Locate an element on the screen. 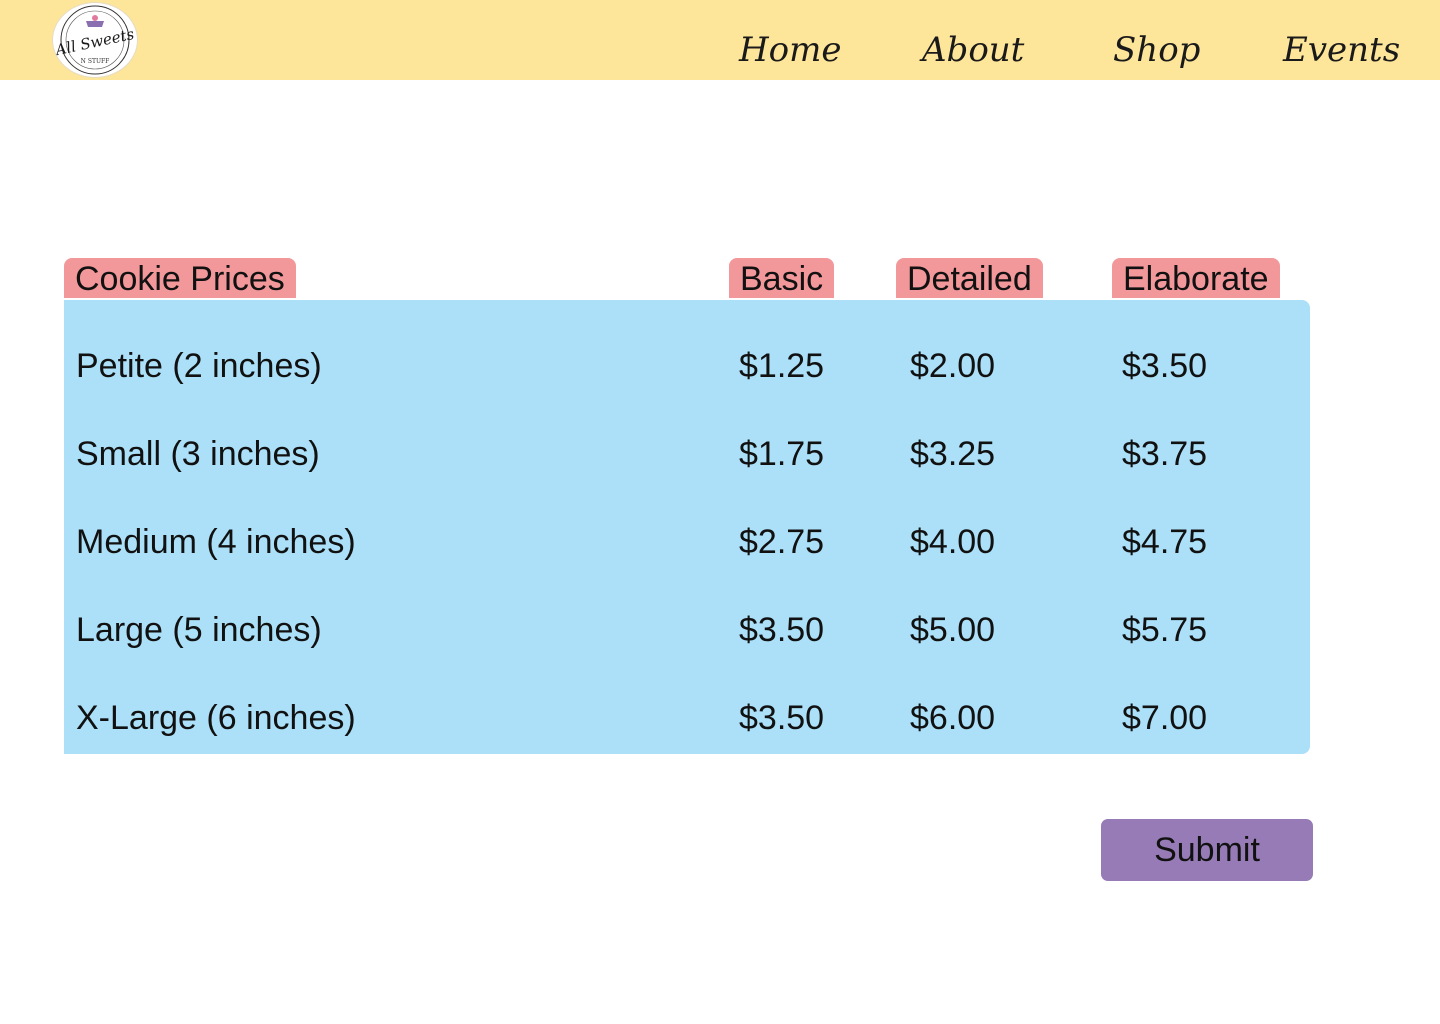 The width and height of the screenshot is (1440, 1024). submit-button: Submit is located at coordinates (1207, 850).